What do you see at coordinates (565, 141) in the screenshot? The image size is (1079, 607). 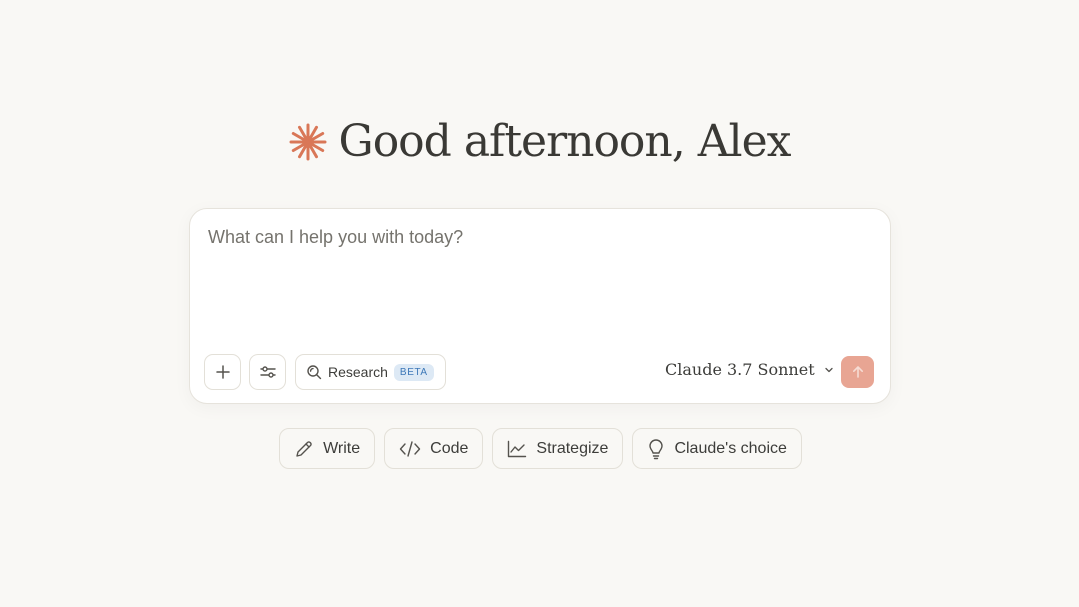 I see `greeting-title: Good afternoon, Alex` at bounding box center [565, 141].